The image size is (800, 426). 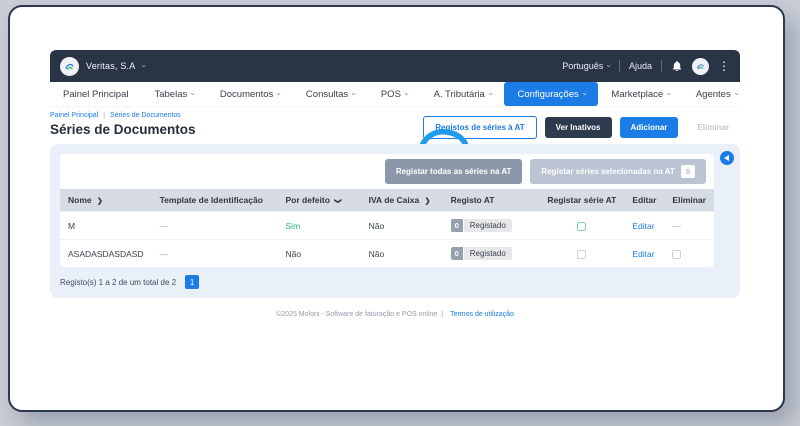 I want to click on delete-button: Eliminar, so click(x=713, y=127).